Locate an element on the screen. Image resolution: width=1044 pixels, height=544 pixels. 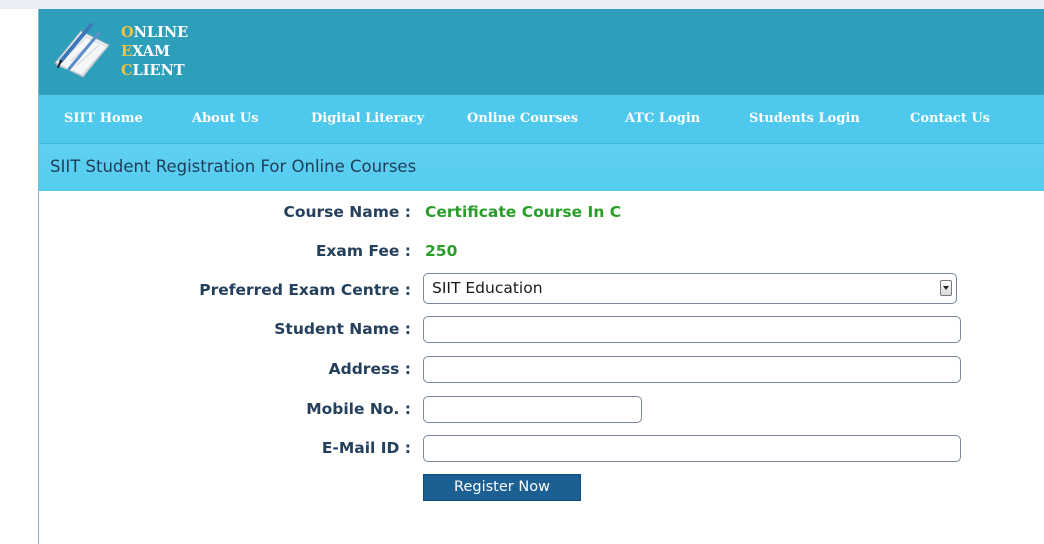
nav-students-login: Students Login is located at coordinates (804, 119).